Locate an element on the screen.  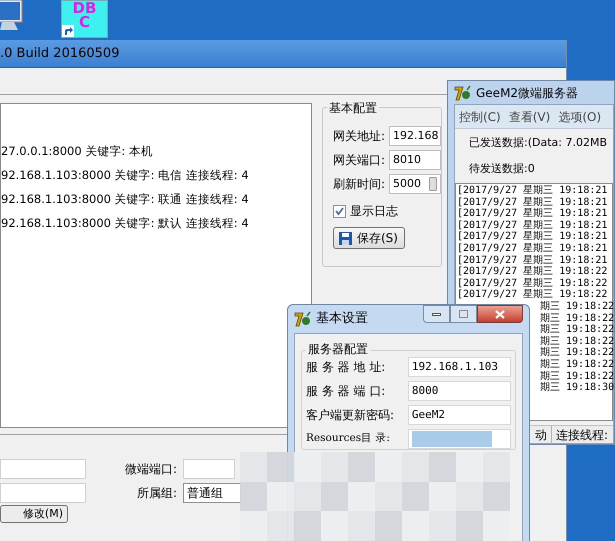
log-line: 期三 19:18:30 is located at coordinates (577, 388).